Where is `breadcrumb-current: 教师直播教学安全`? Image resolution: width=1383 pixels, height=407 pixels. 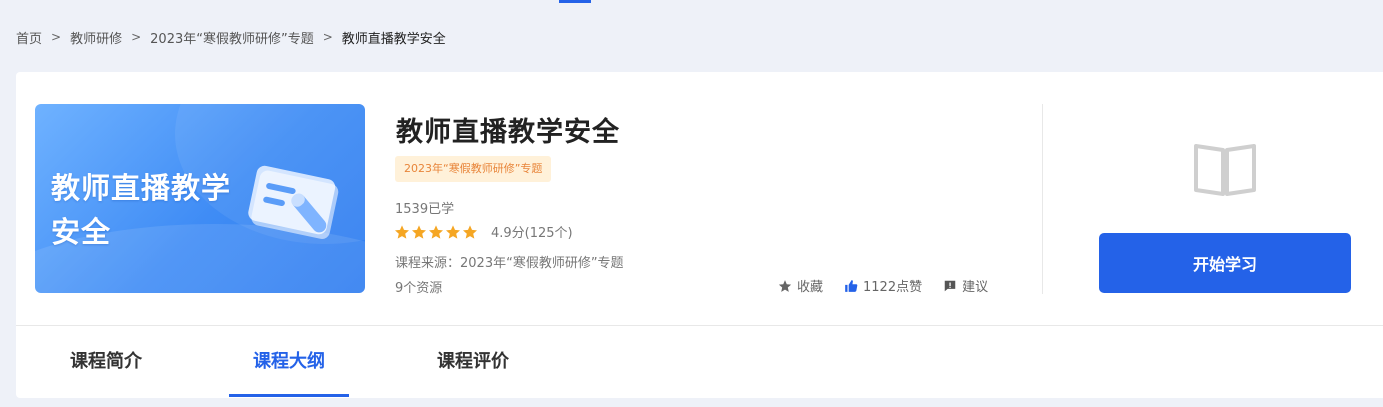
breadcrumb-current: 教师直播教学安全 is located at coordinates (393, 39).